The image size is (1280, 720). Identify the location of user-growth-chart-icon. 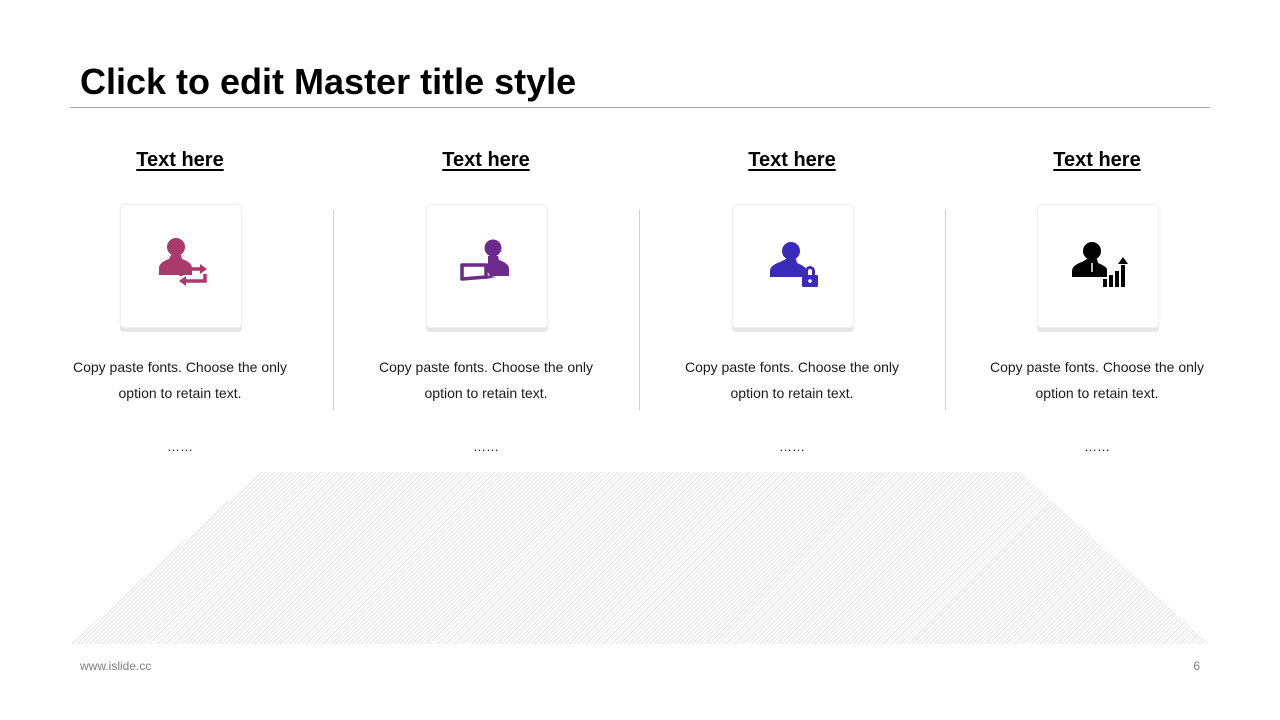
(1100, 264).